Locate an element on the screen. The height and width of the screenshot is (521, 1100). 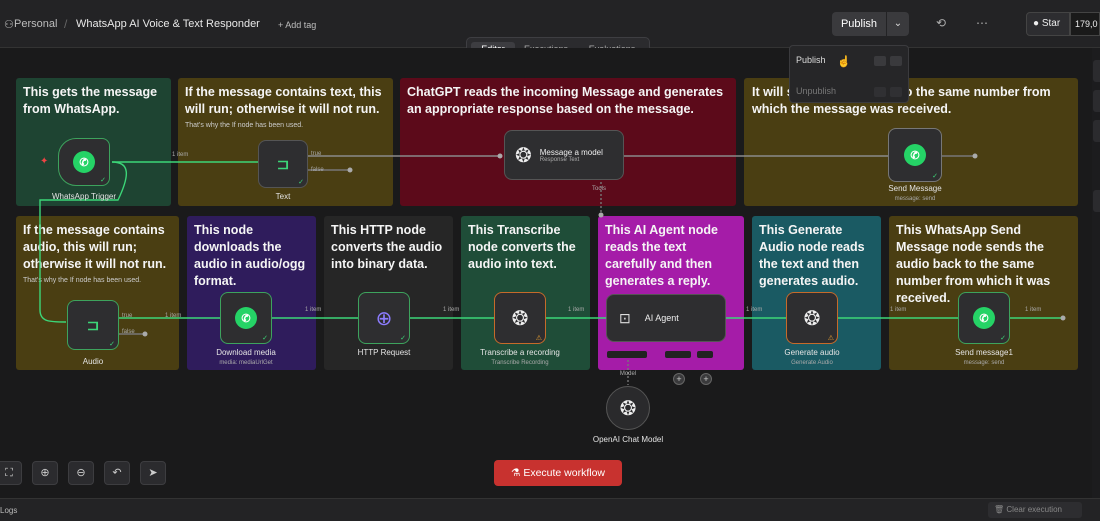
note-subtext: That's why the If node has been used. is located at coordinates (82, 280).